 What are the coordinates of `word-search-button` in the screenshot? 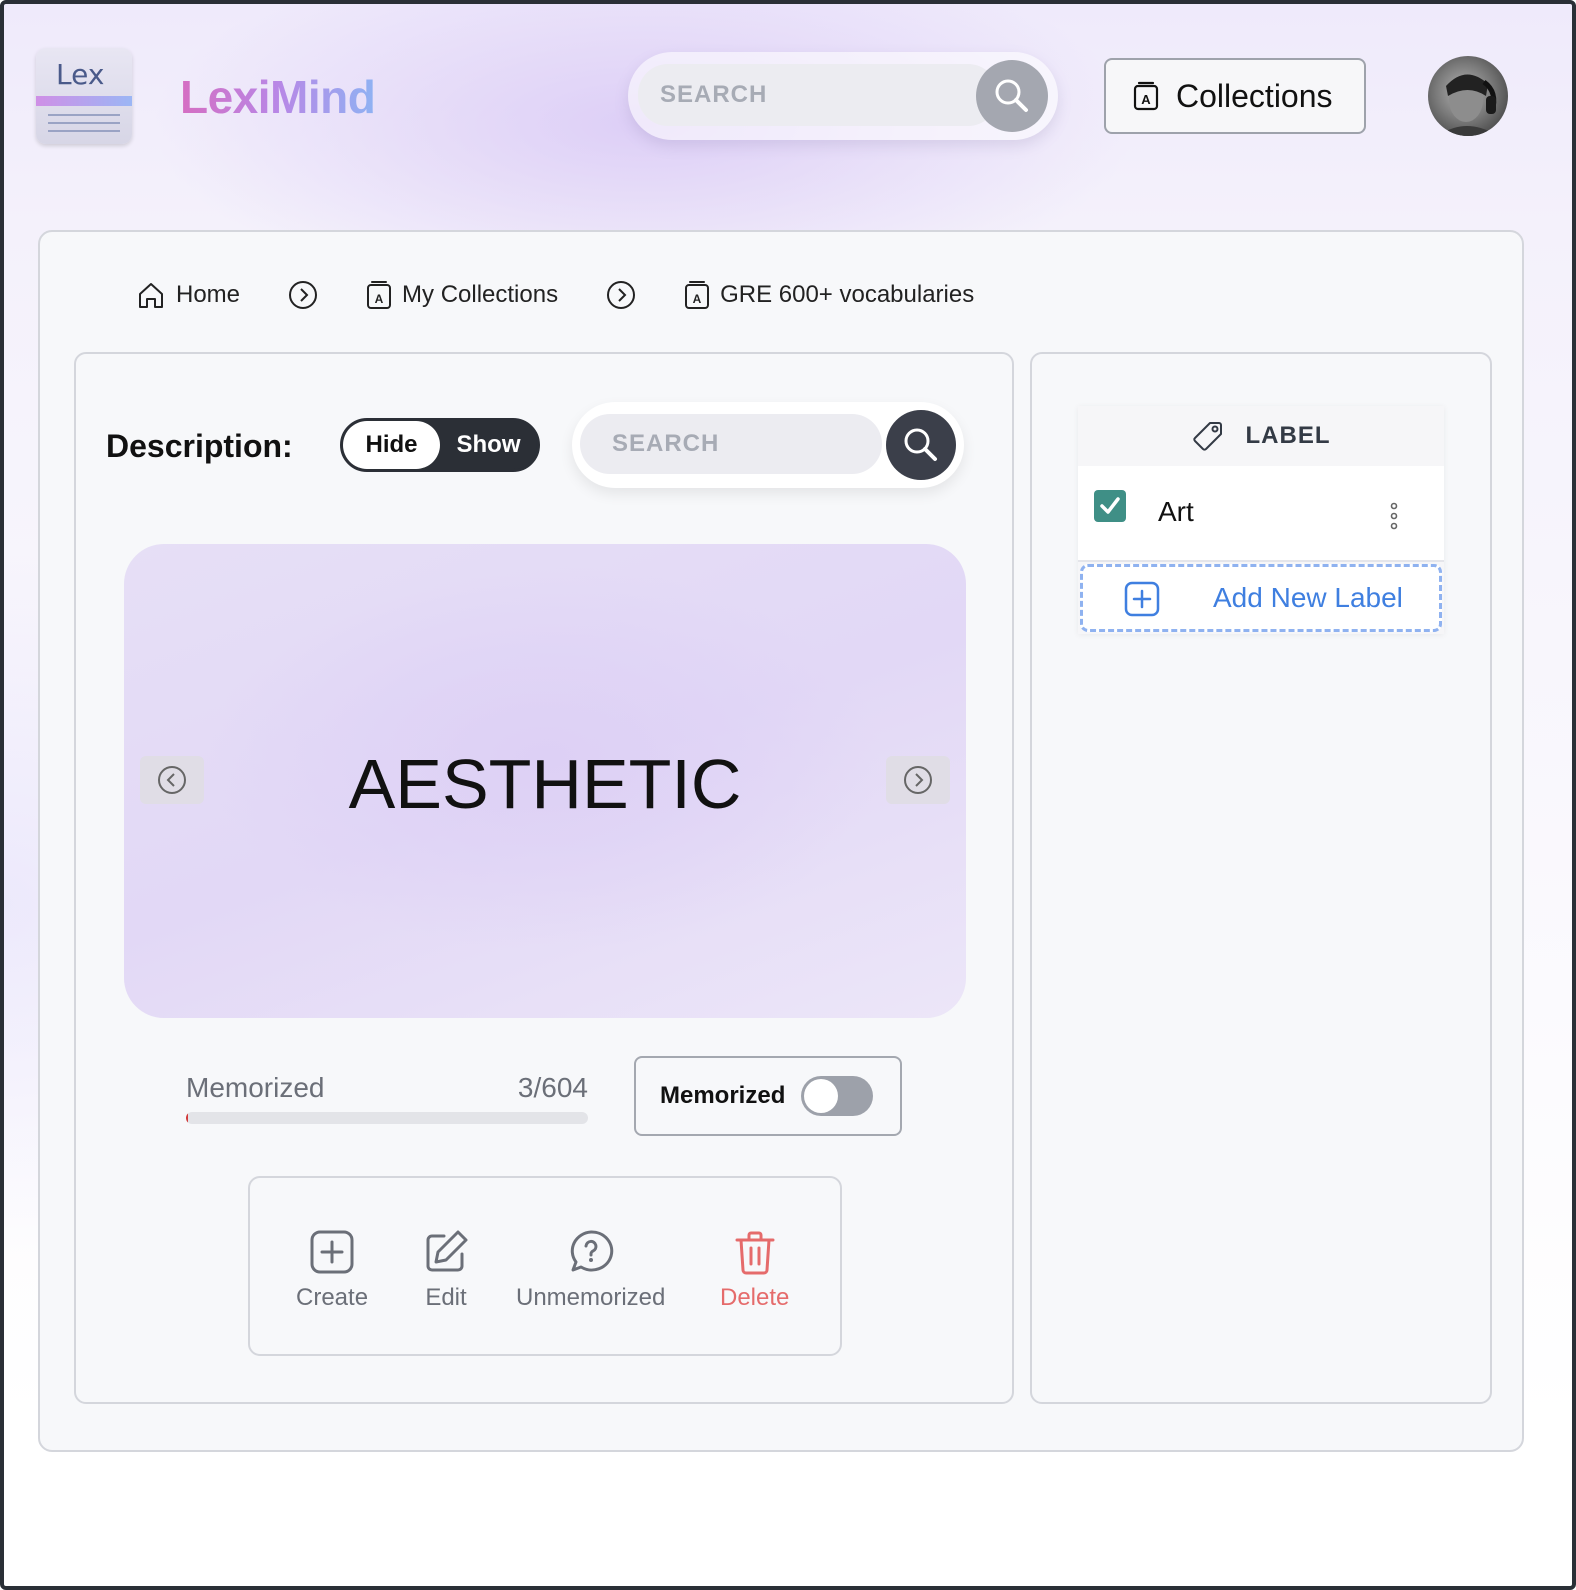 It's located at (921, 445).